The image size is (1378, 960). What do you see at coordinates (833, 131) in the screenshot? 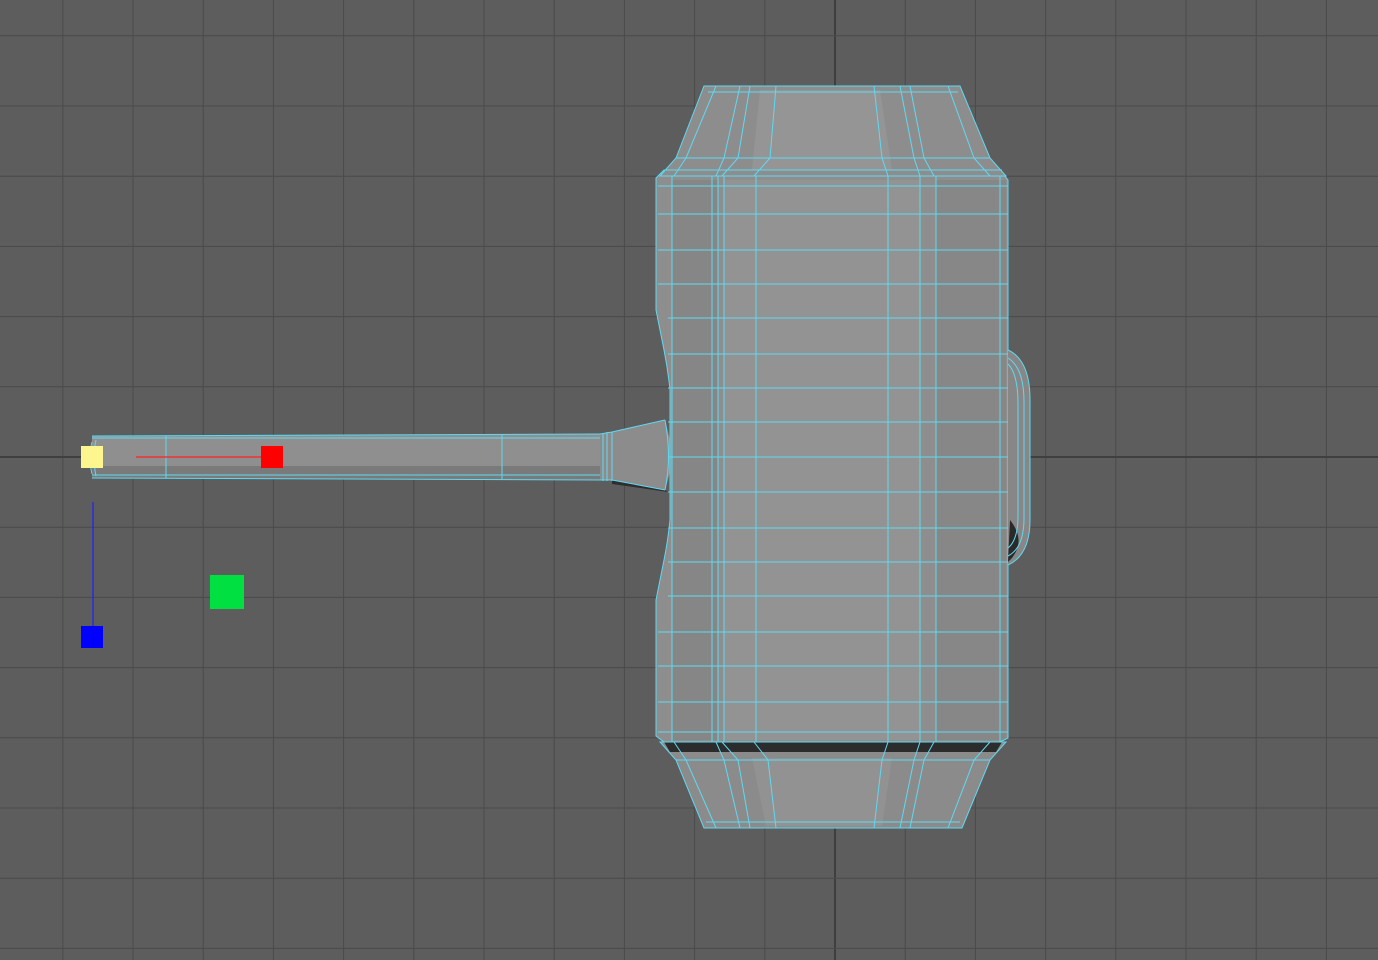
I see `hammer-cap-top` at bounding box center [833, 131].